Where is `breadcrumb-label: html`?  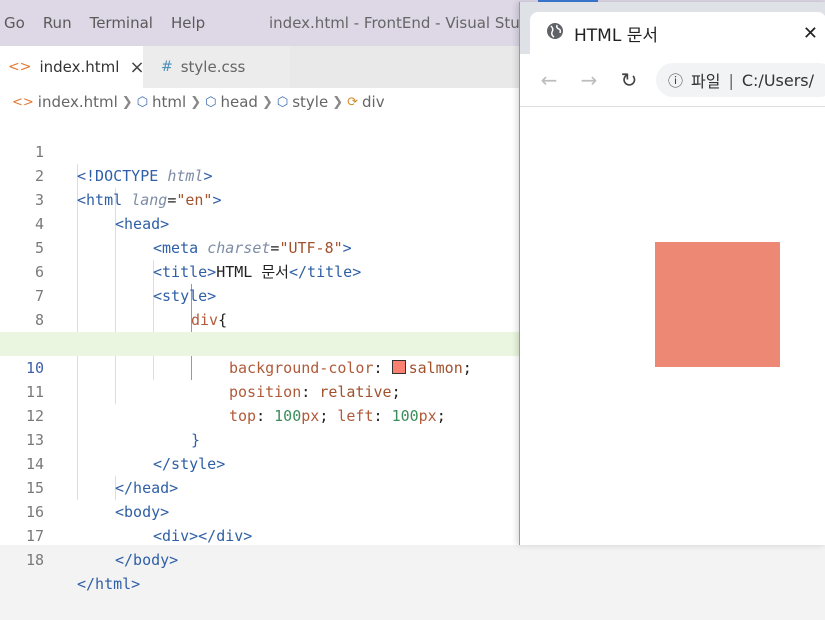 breadcrumb-label: html is located at coordinates (169, 102).